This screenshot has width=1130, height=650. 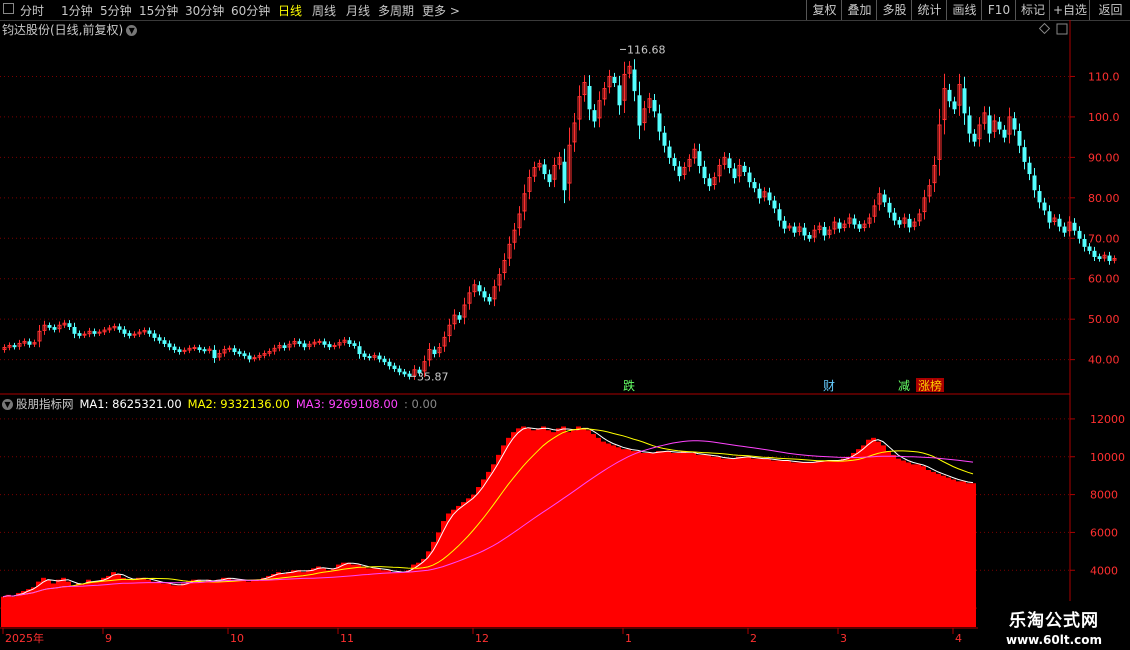 I want to click on x-tick-label: 2025年, so click(x=24, y=638).